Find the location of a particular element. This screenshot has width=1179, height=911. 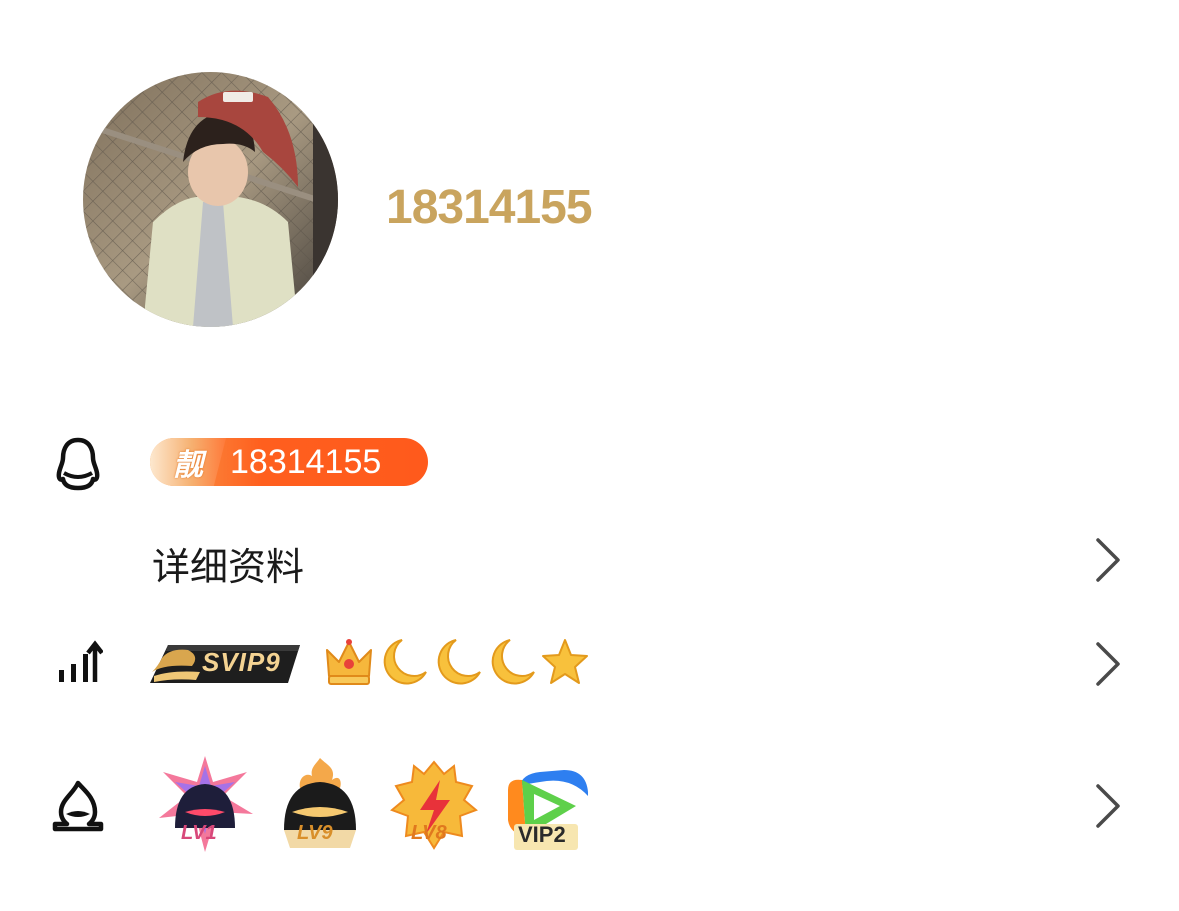

badge-lv9-label: LV9 is located at coordinates (315, 833).